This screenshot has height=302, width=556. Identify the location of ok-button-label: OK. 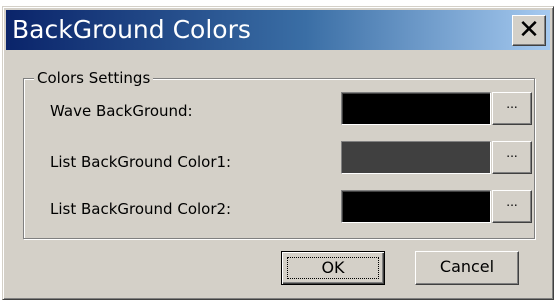
(333, 267).